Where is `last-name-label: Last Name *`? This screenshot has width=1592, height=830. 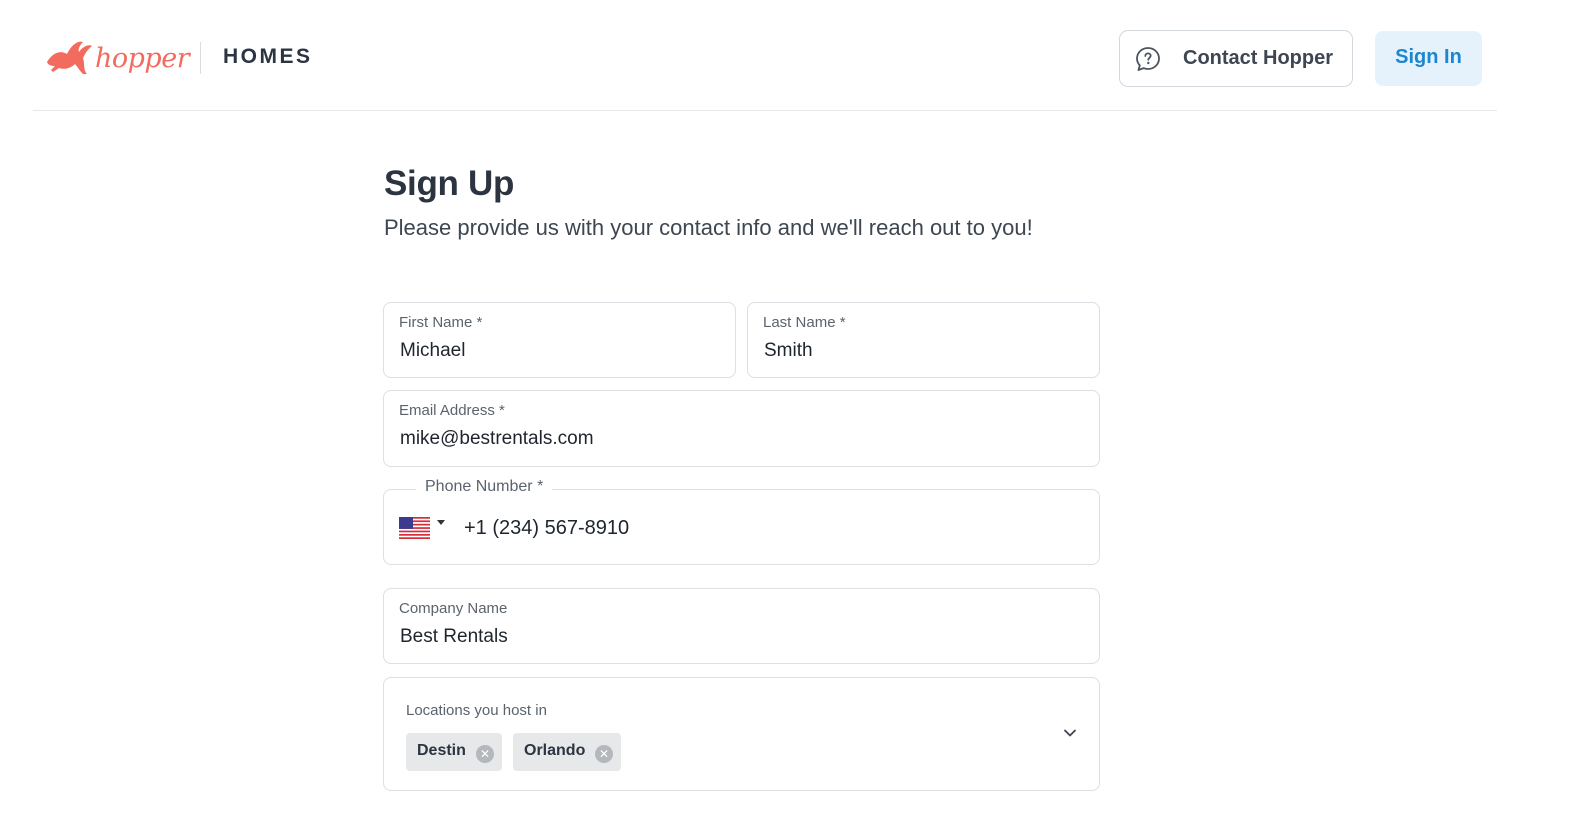
last-name-label: Last Name * is located at coordinates (804, 322).